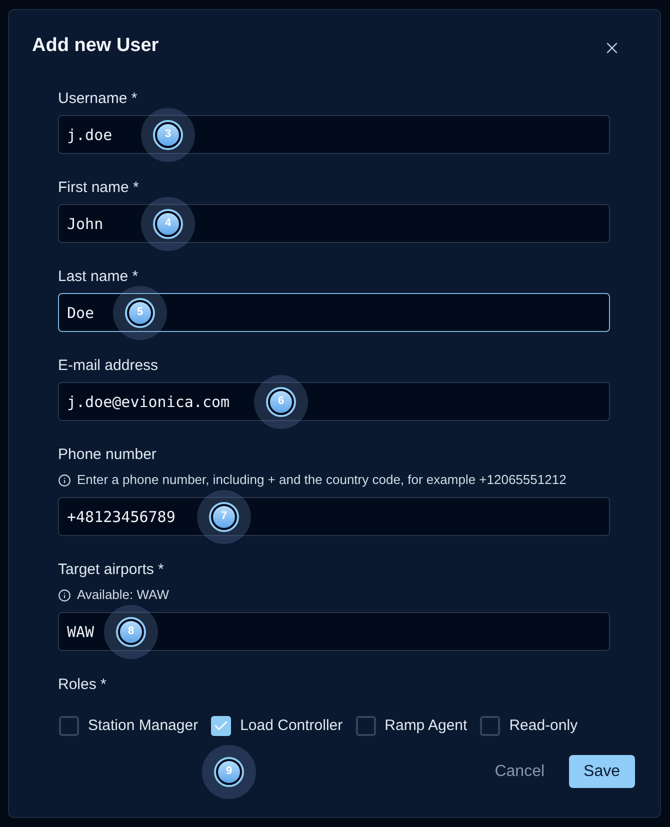 The image size is (670, 827). Describe the element at coordinates (108, 366) in the screenshot. I see `field-label: E-mail address` at that location.